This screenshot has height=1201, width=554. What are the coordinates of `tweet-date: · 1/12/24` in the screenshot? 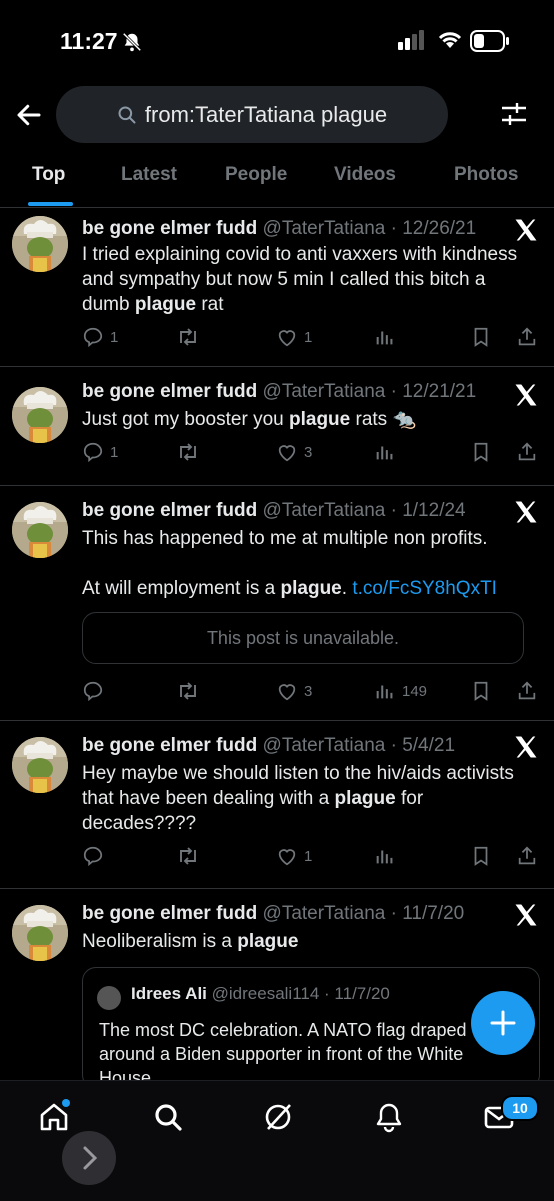 It's located at (428, 510).